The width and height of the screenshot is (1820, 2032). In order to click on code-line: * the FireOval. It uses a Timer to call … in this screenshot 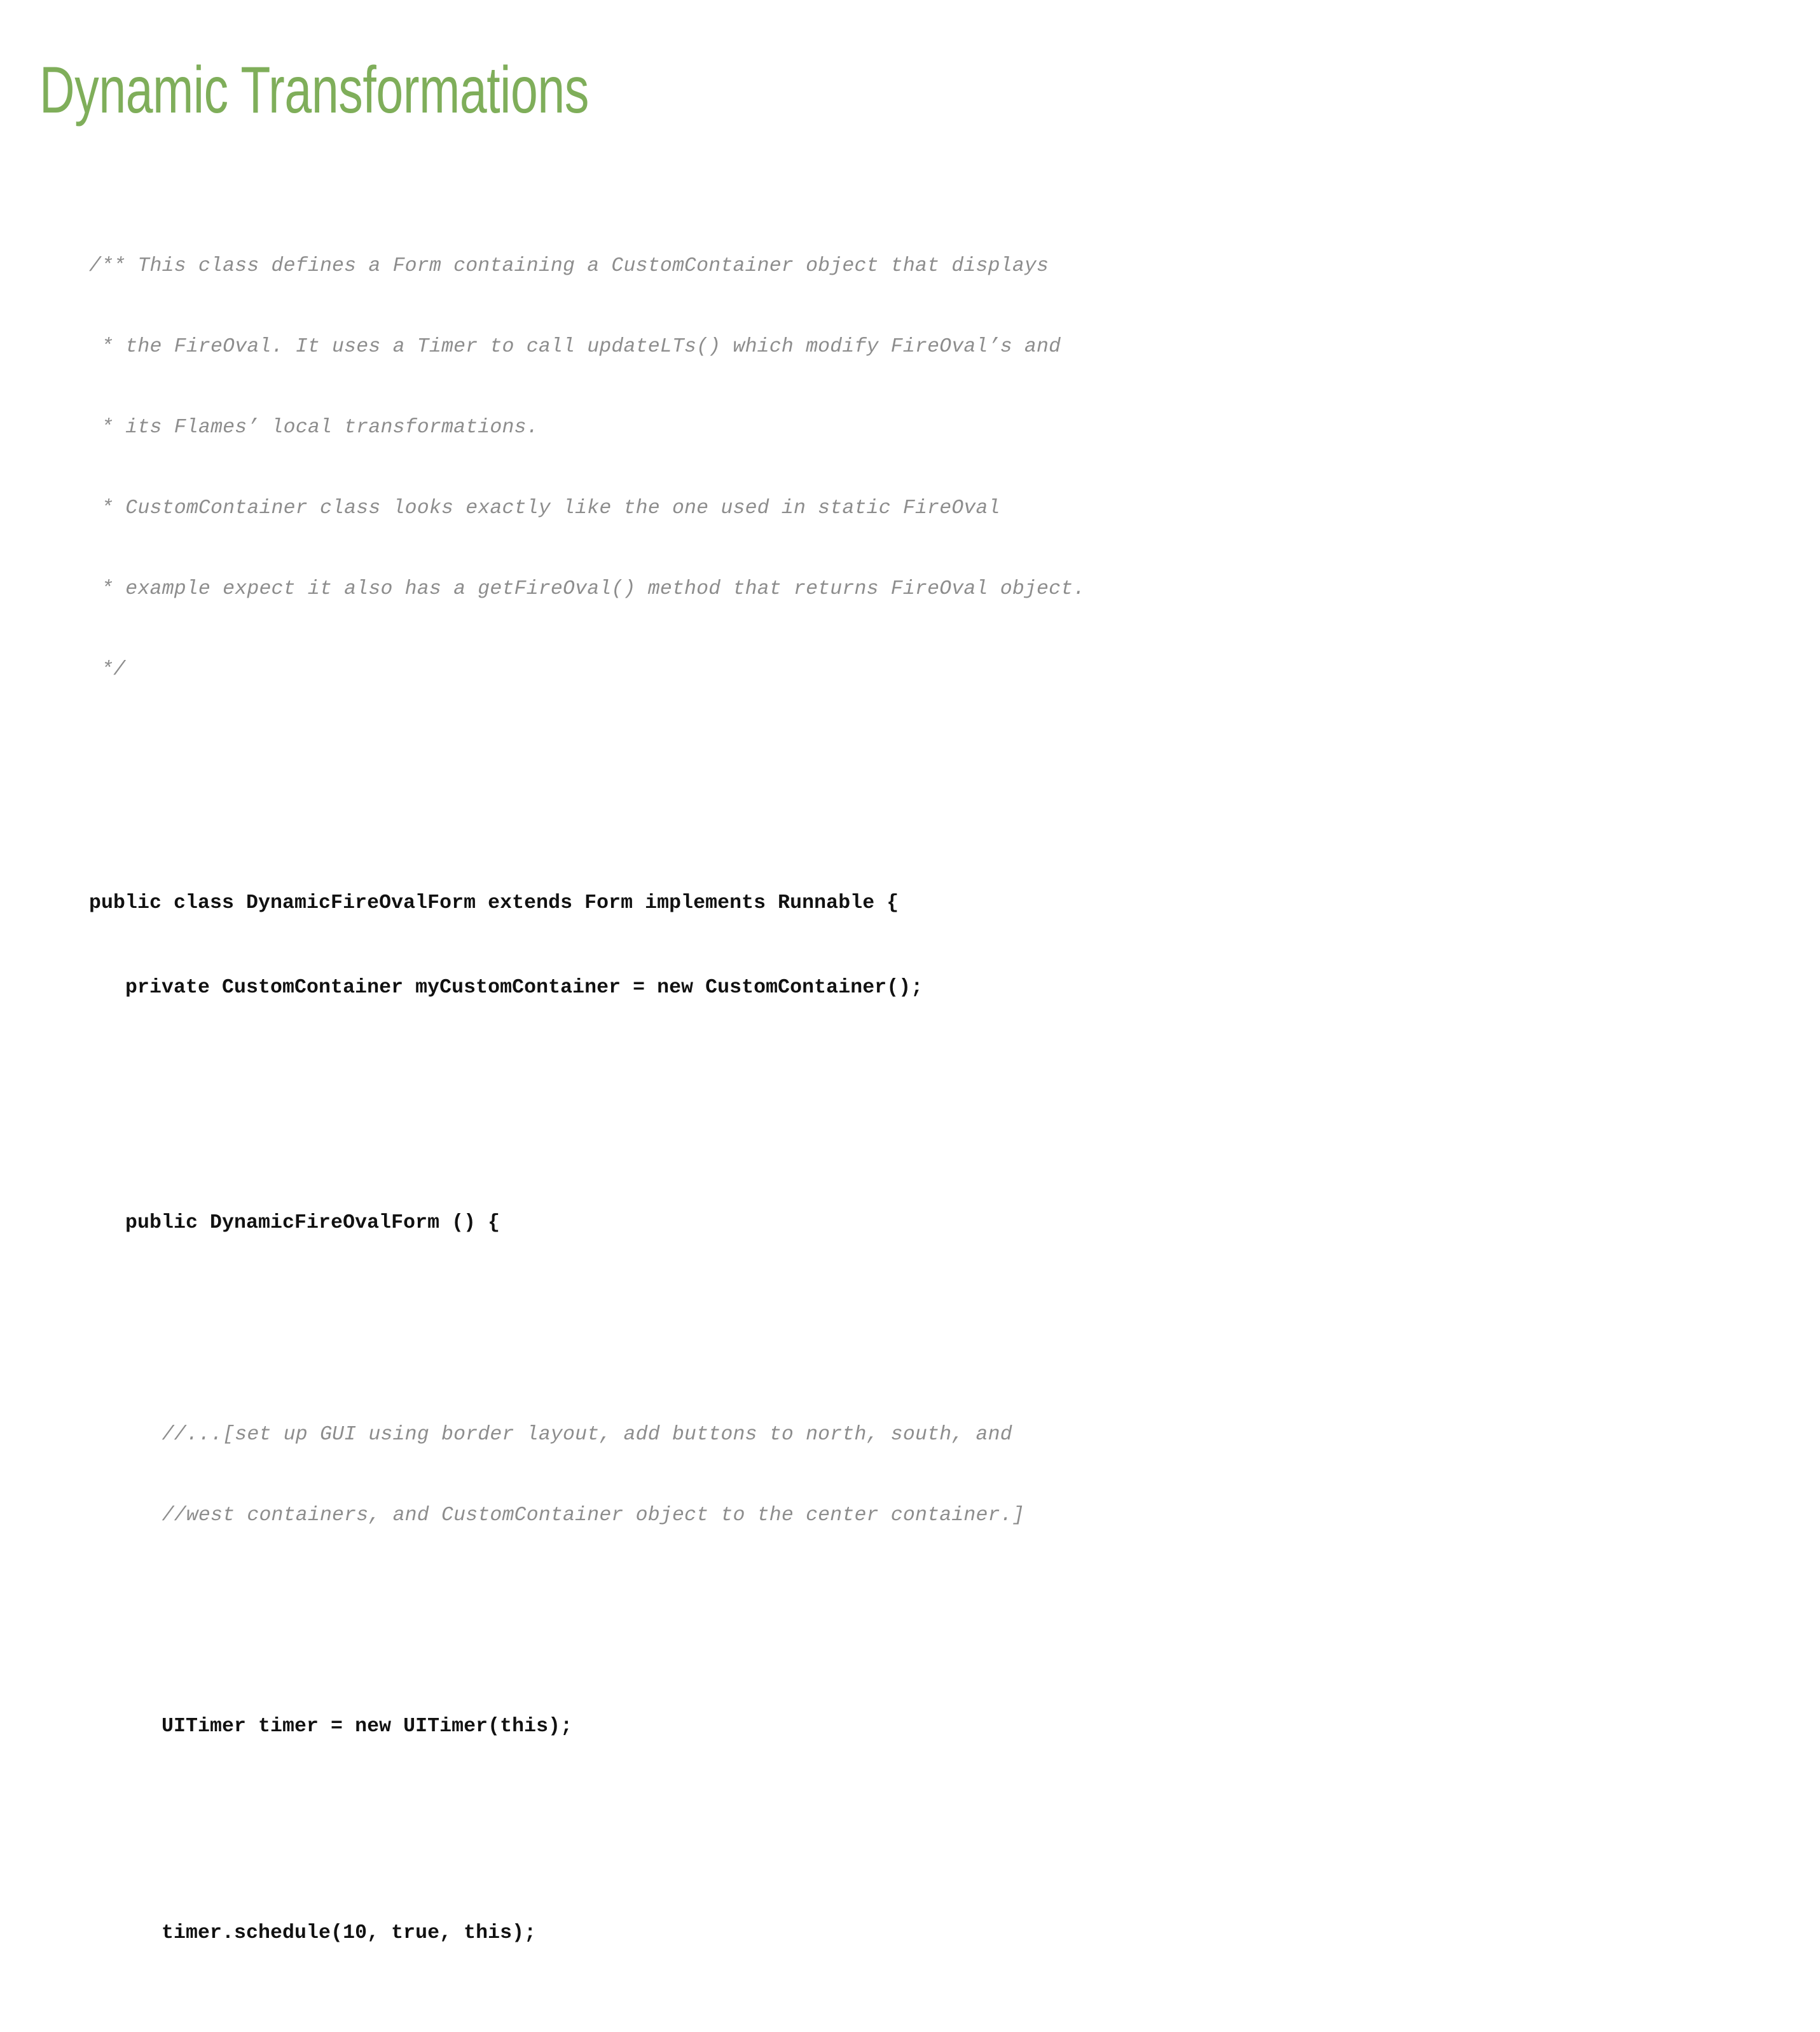, I will do `click(725, 347)`.